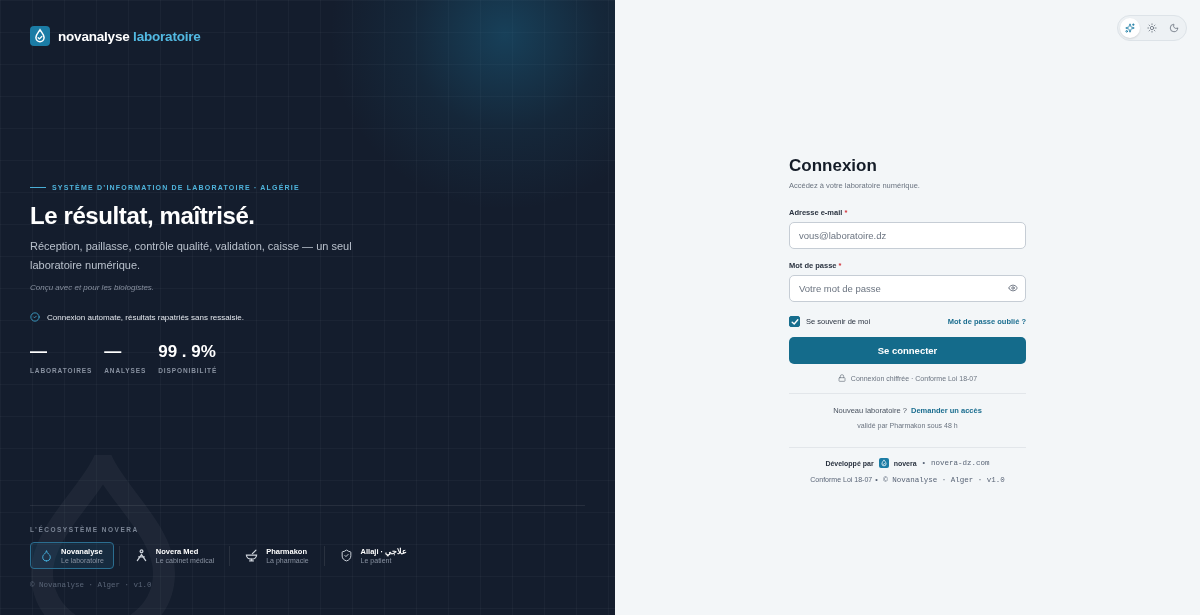 The width and height of the screenshot is (1200, 615). What do you see at coordinates (92, 287) in the screenshot?
I see `note-text: Conçu avec et pour les biologistes.` at bounding box center [92, 287].